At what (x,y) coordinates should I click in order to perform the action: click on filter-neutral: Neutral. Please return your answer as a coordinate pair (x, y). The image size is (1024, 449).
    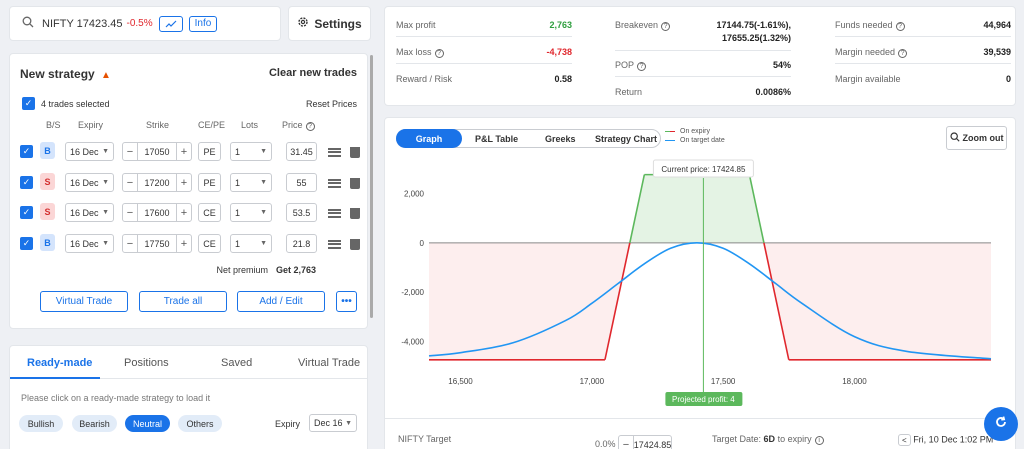
    Looking at the image, I should click on (147, 423).